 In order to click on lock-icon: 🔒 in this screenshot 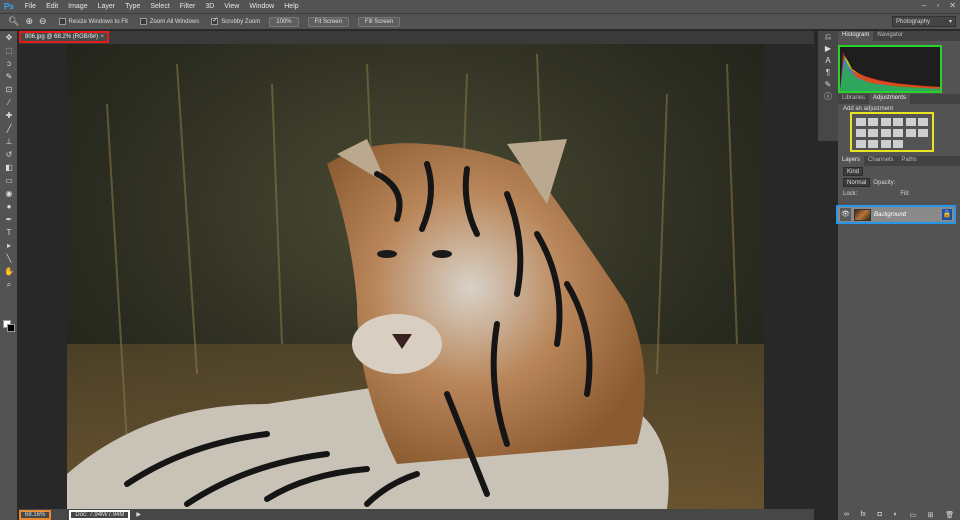, I will do `click(947, 214)`.